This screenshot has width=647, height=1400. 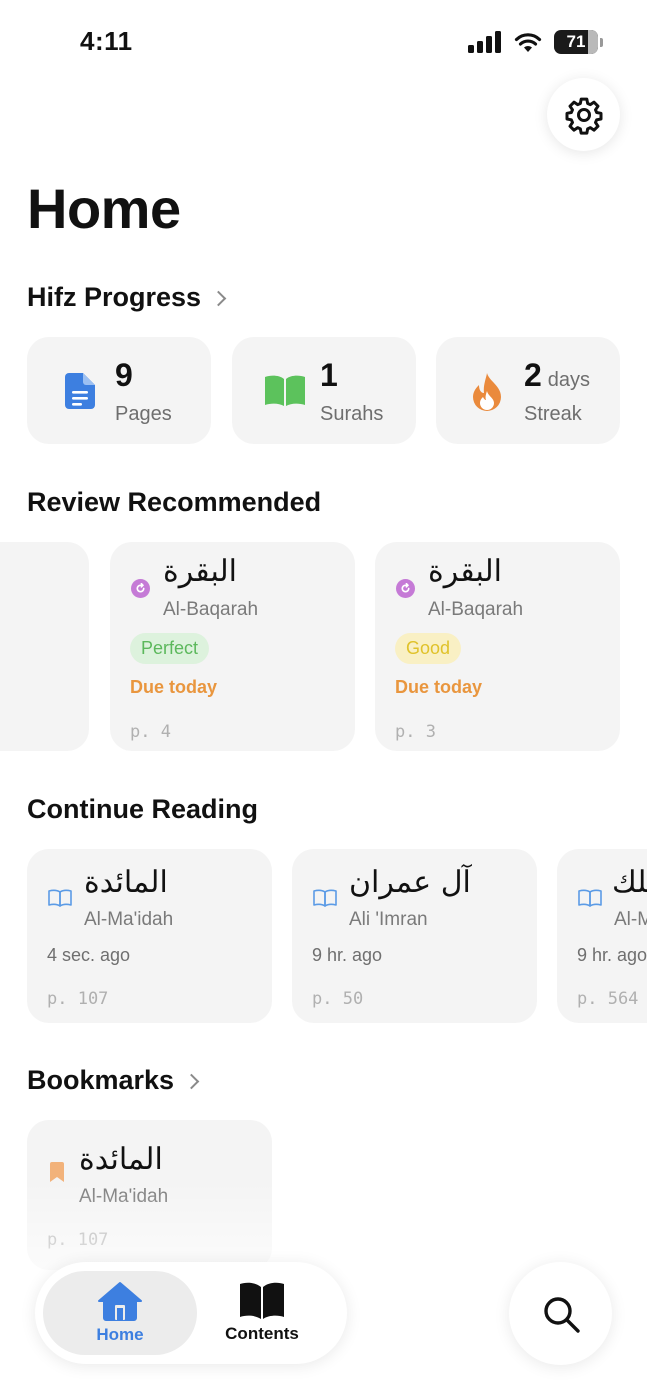 I want to click on tab-contents: Contents, so click(x=262, y=1313).